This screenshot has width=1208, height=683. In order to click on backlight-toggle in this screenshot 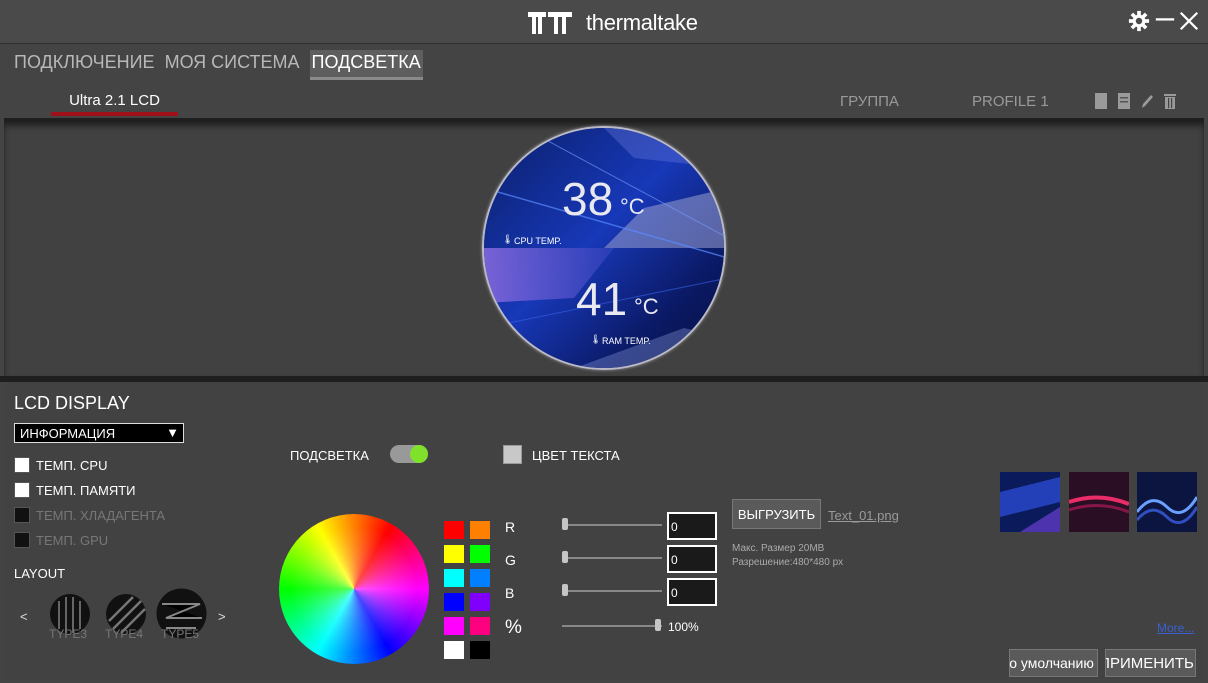, I will do `click(409, 454)`.